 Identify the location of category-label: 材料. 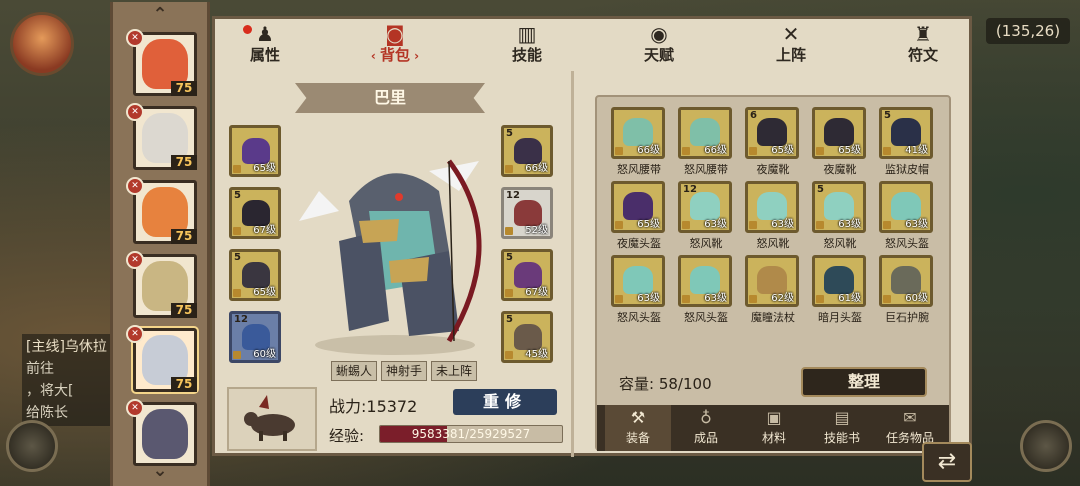
(773, 438).